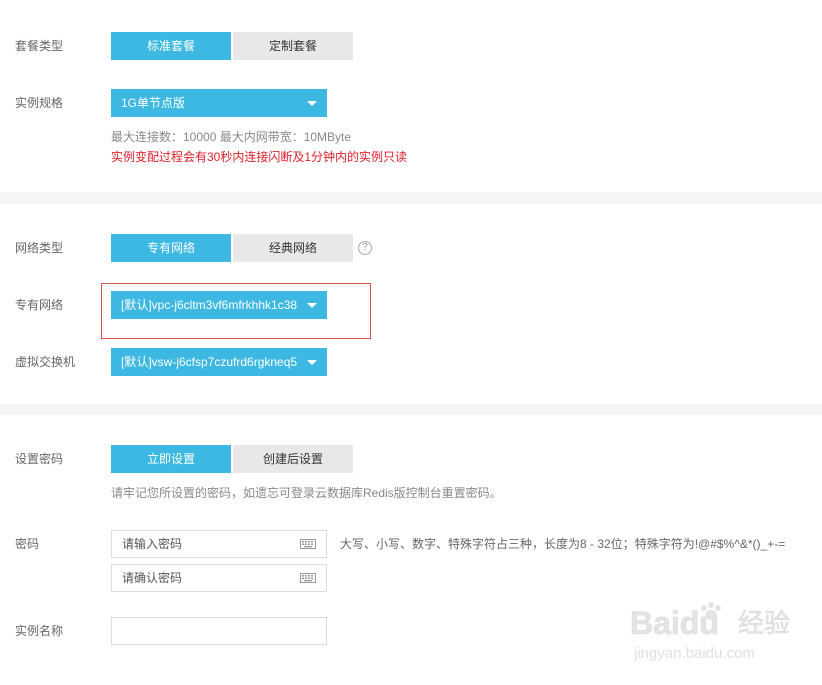 This screenshot has width=822, height=685. Describe the element at coordinates (39, 46) in the screenshot. I see `plan-label: 套餐类型` at that location.